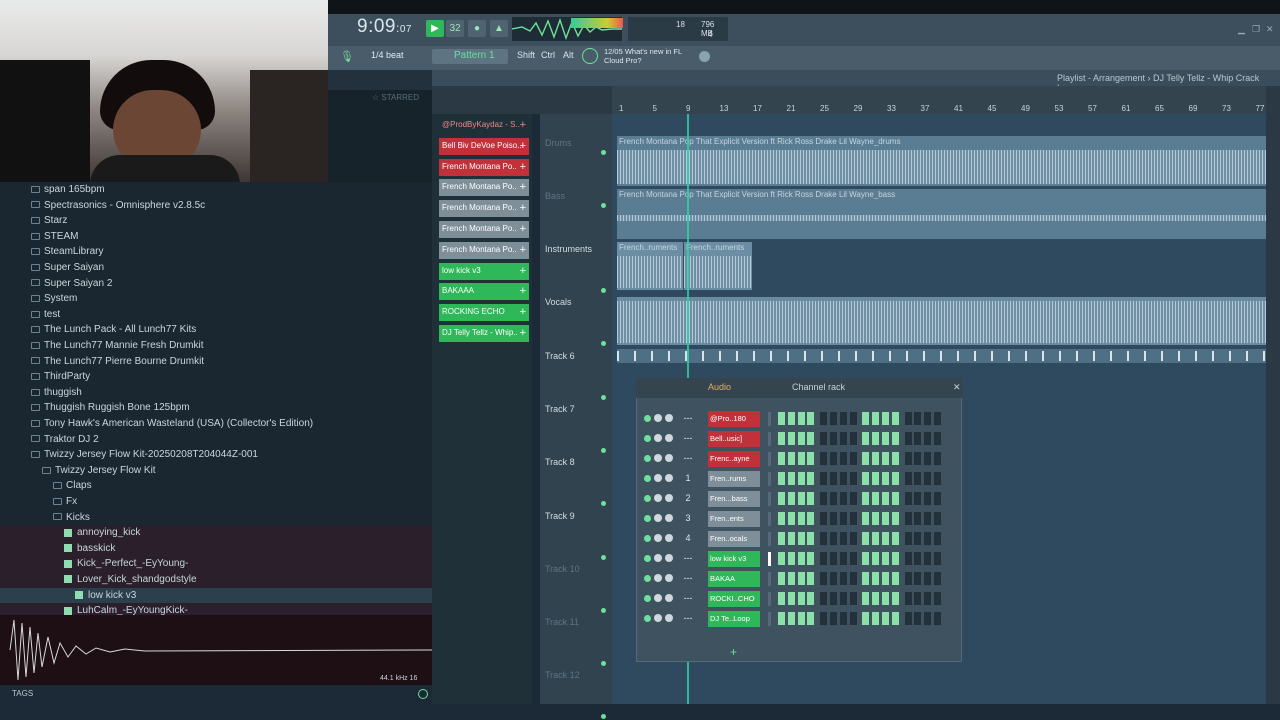 Image resolution: width=1280 pixels, height=720 pixels. Describe the element at coordinates (216, 548) in the screenshot. I see `browser-item: basskick` at that location.